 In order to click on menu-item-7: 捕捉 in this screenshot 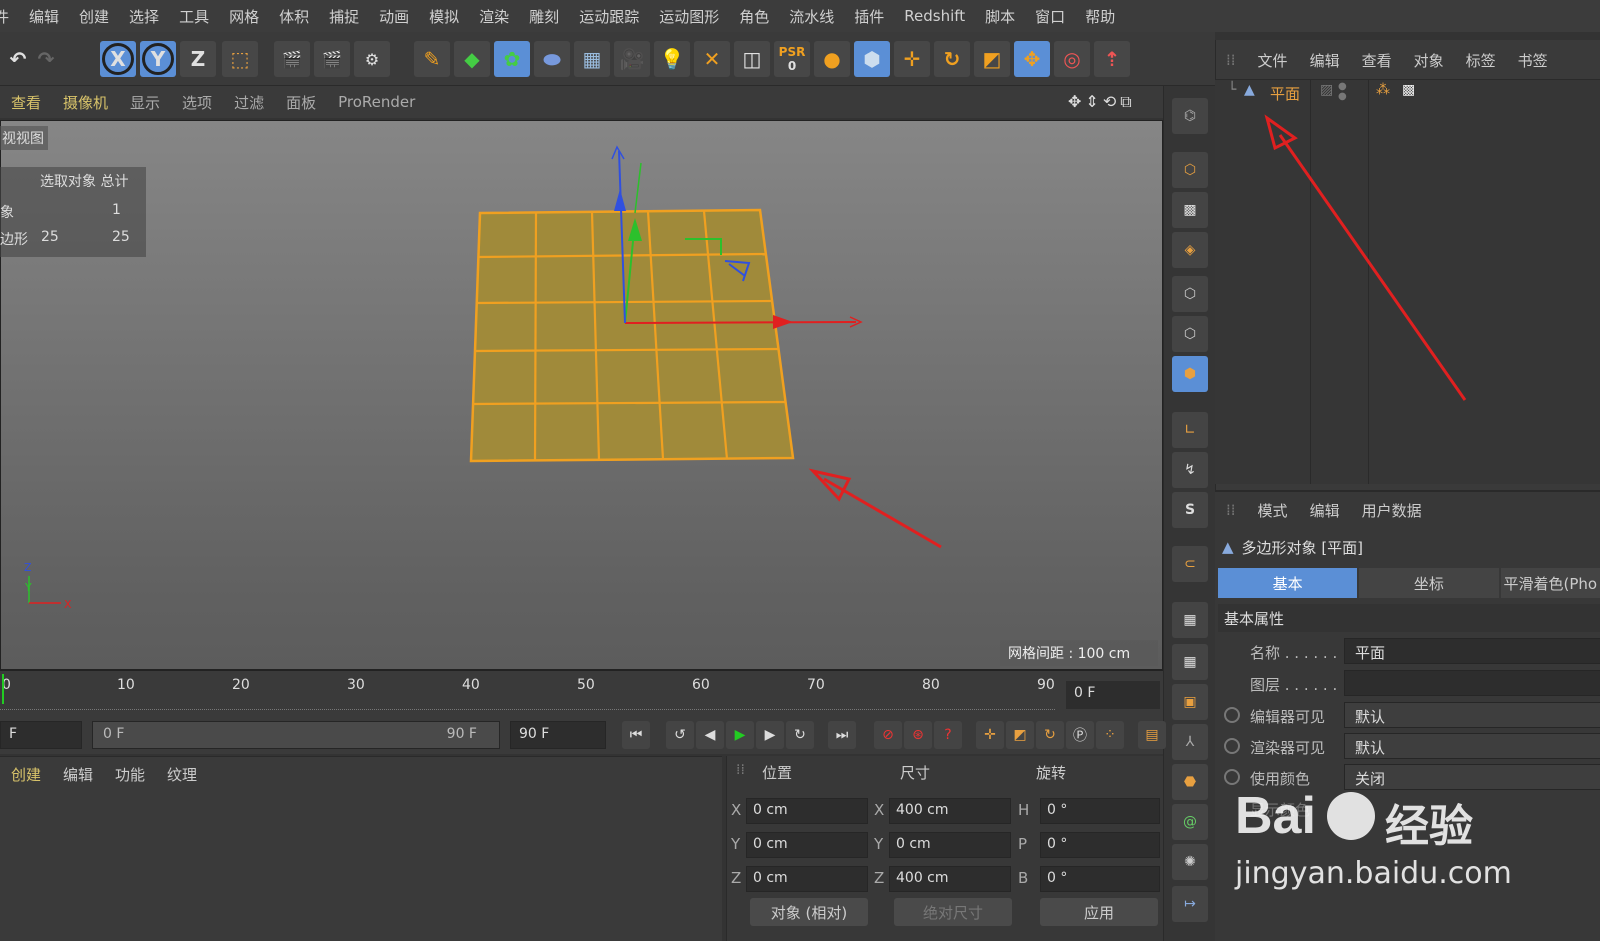, I will do `click(344, 16)`.